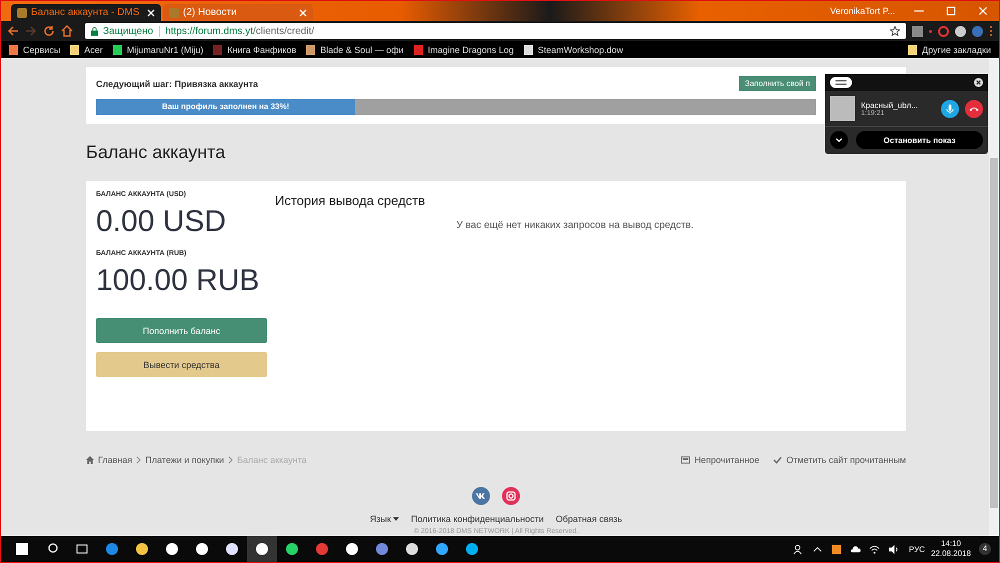 The height and width of the screenshot is (563, 1000). I want to click on bookmark-item: Acer, so click(86, 49).